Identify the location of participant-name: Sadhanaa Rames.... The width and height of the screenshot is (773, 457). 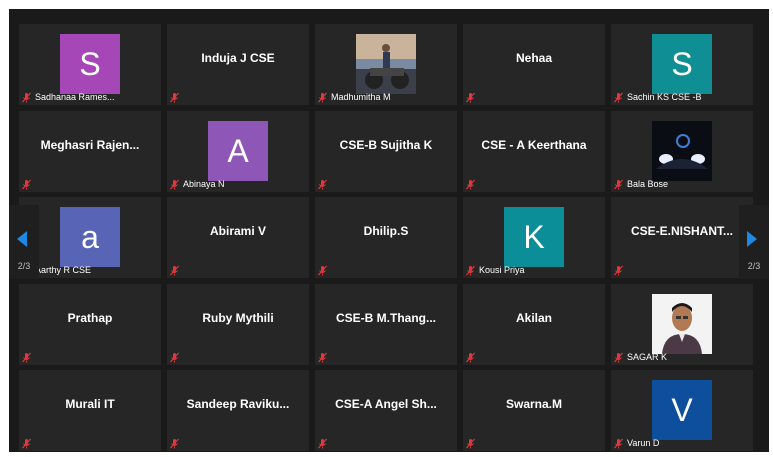
(75, 97).